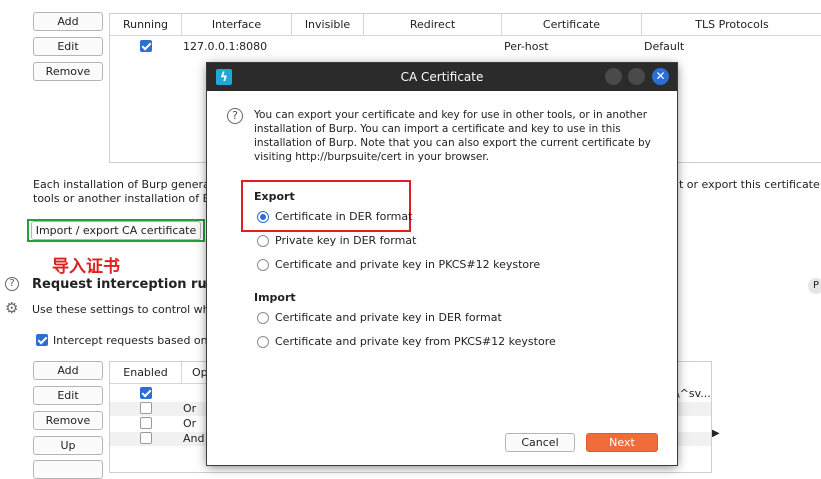 The image size is (821, 479). What do you see at coordinates (68, 469) in the screenshot?
I see `down-rule-button` at bounding box center [68, 469].